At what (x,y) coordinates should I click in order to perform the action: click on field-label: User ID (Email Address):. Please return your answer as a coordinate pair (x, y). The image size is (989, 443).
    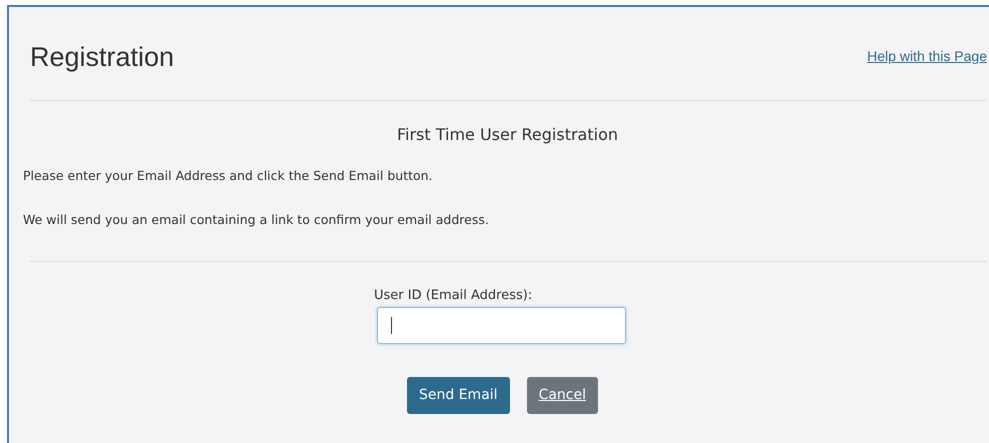
    Looking at the image, I should click on (453, 295).